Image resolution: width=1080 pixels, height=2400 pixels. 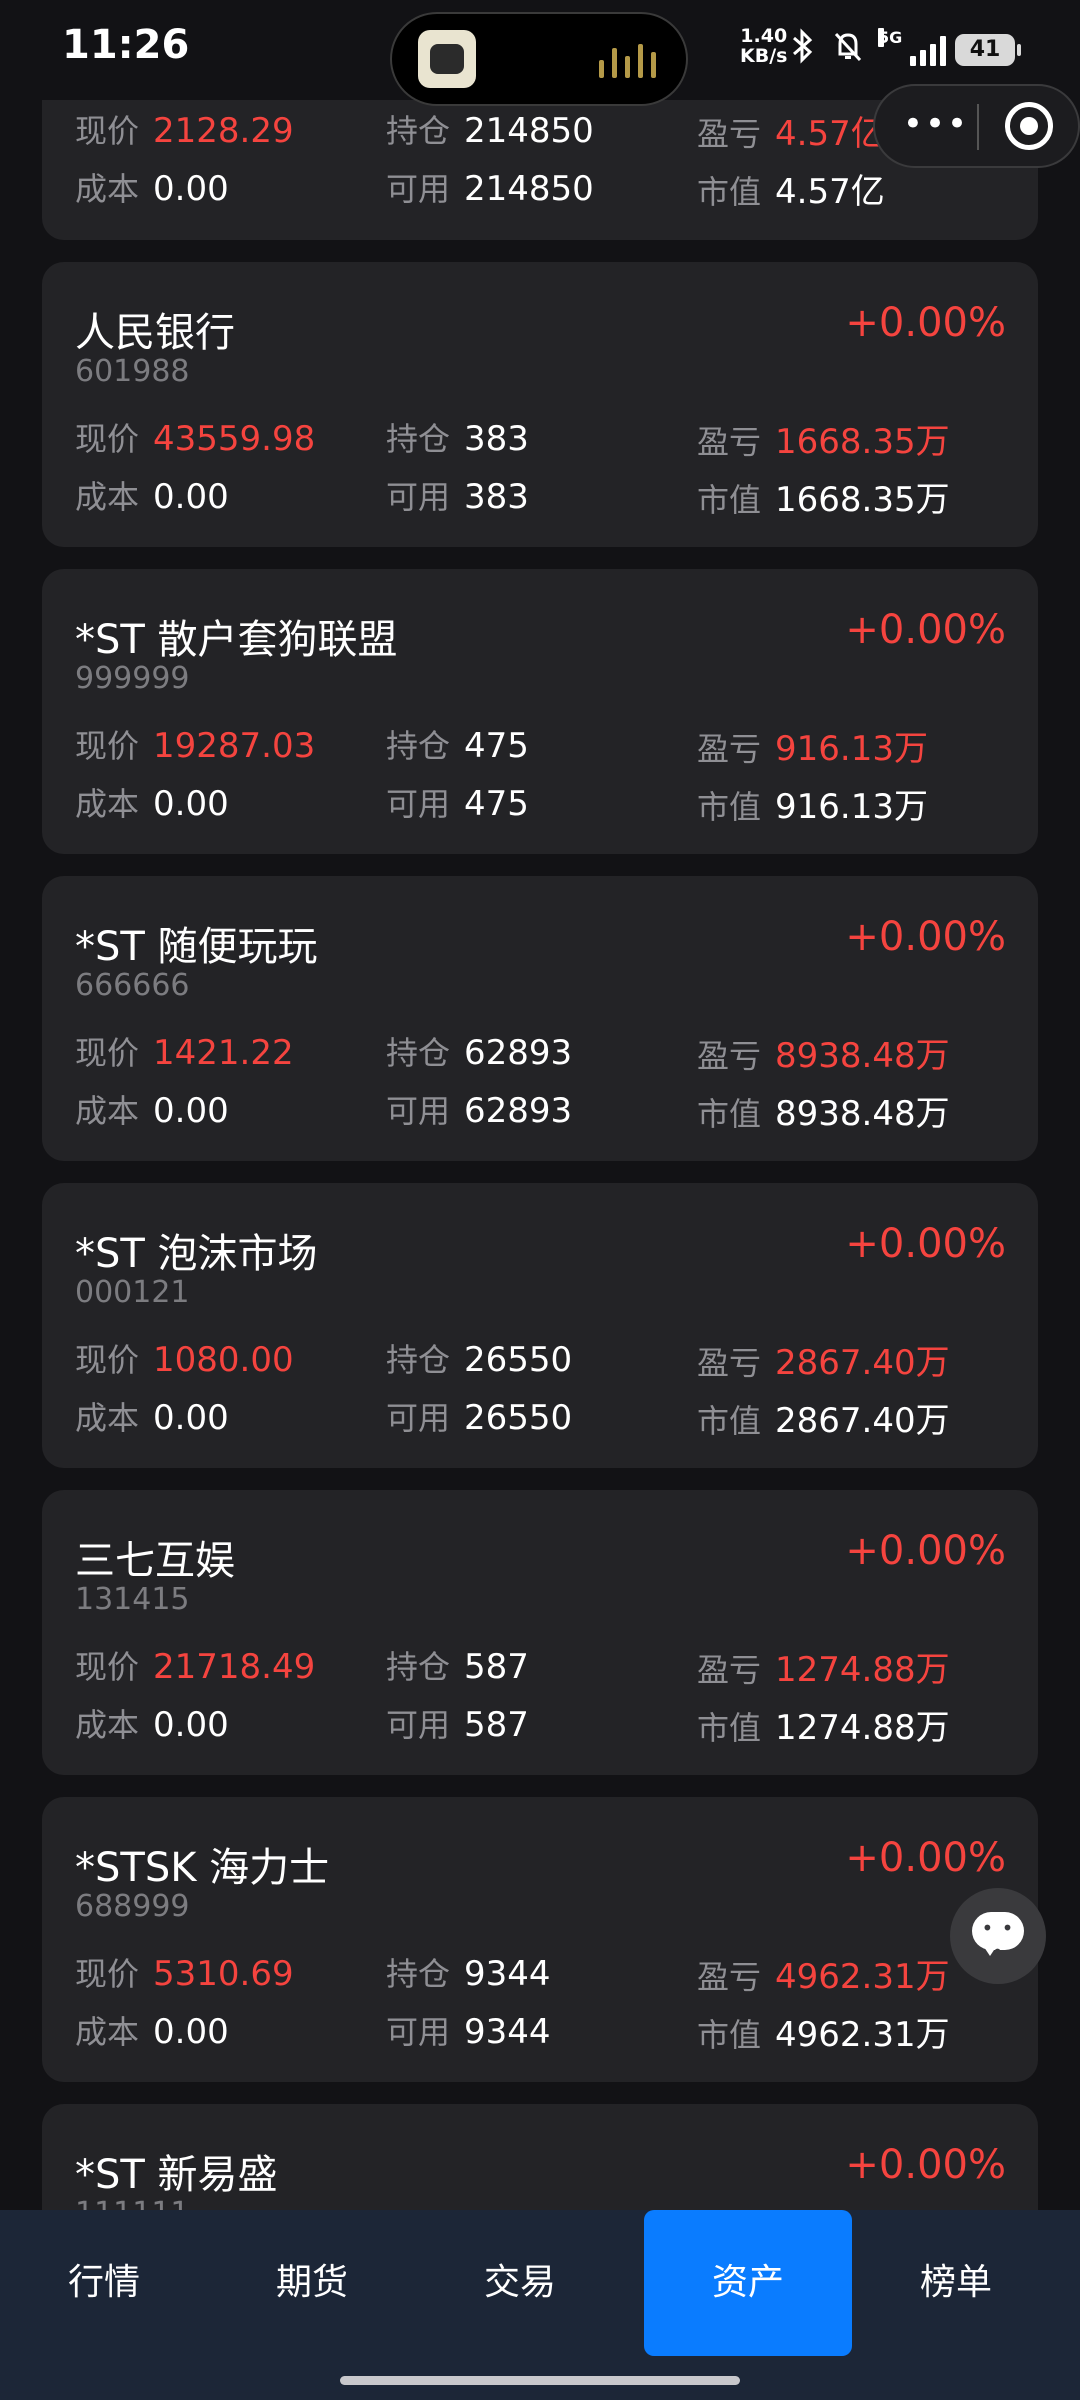 I want to click on market-value: 1668.35万, so click(x=862, y=500).